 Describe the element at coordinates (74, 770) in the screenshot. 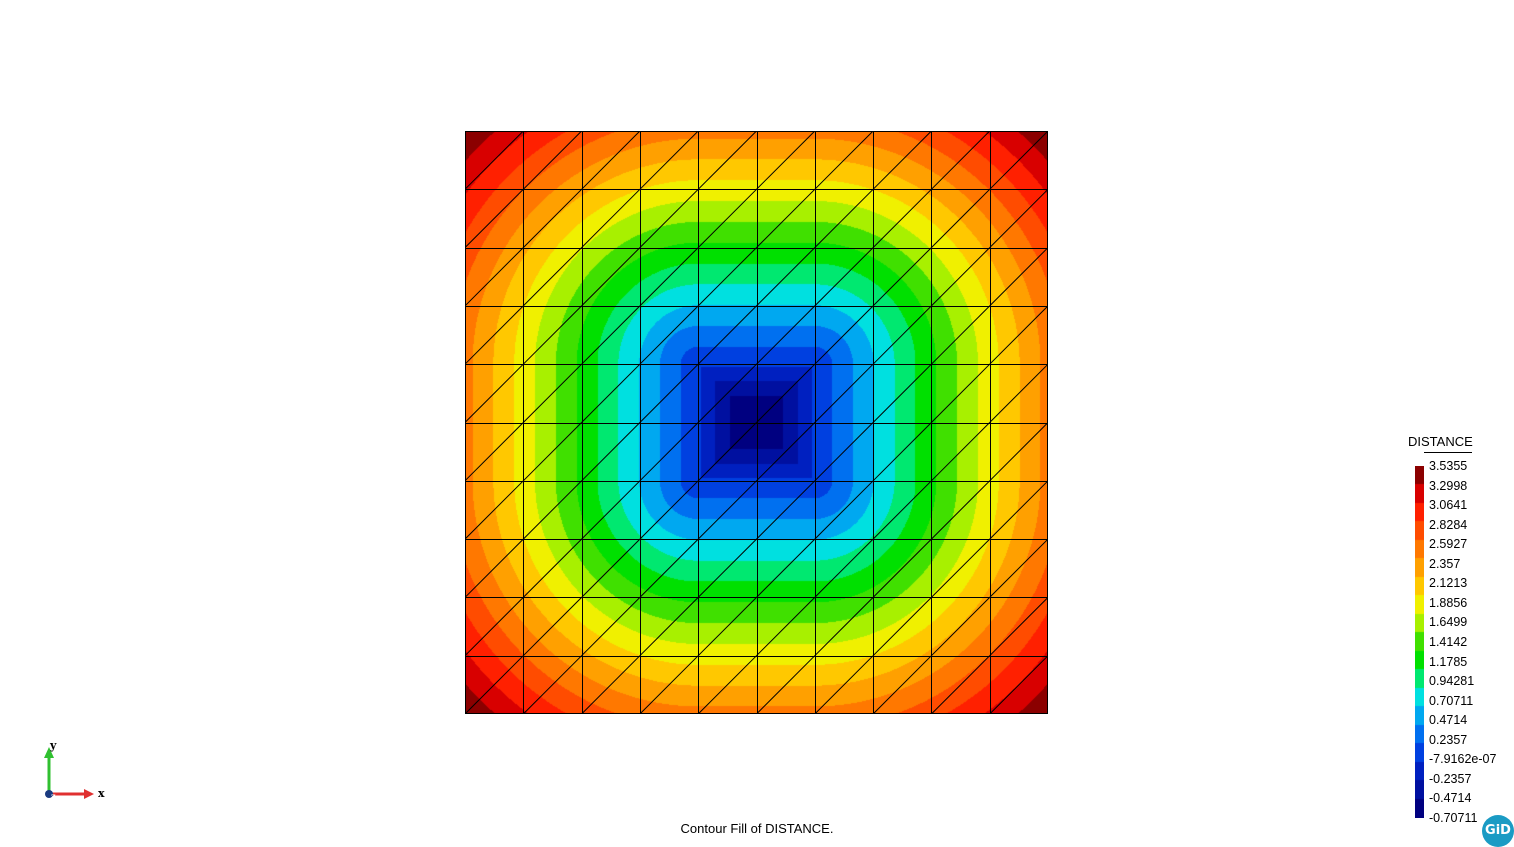

I see `axes-orientation-widget: y x z` at that location.